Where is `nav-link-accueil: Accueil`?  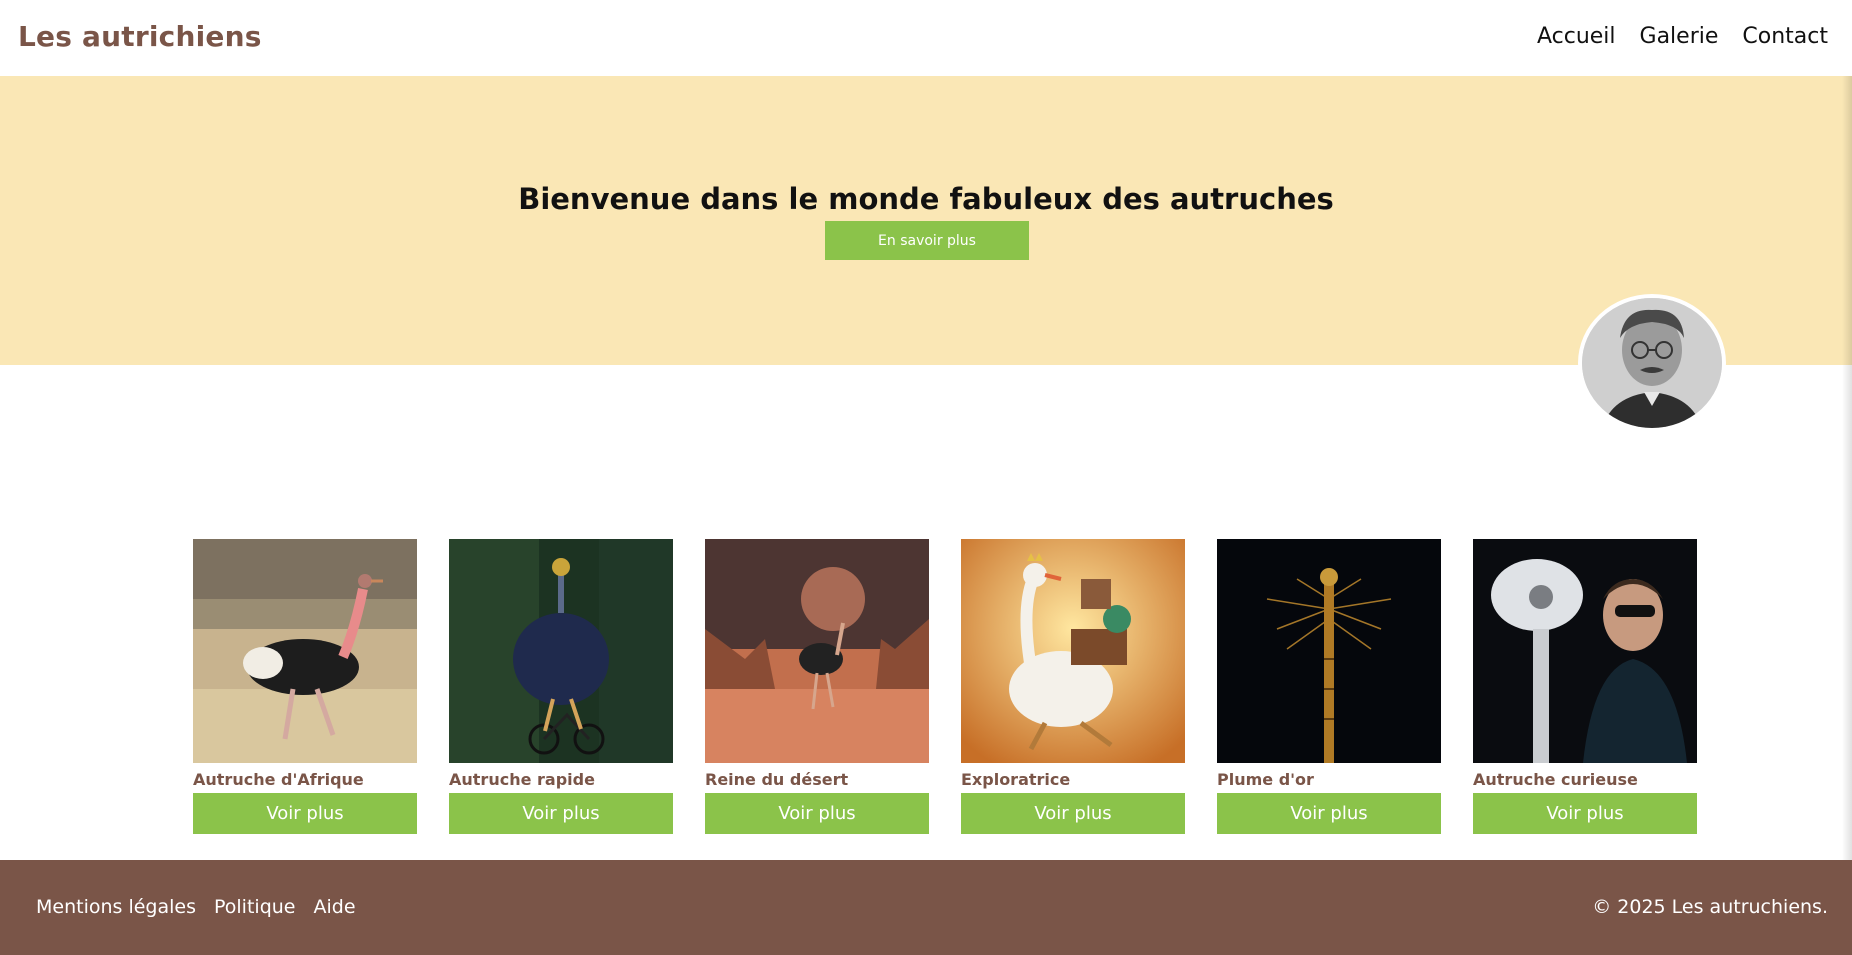 nav-link-accueil: Accueil is located at coordinates (1576, 36).